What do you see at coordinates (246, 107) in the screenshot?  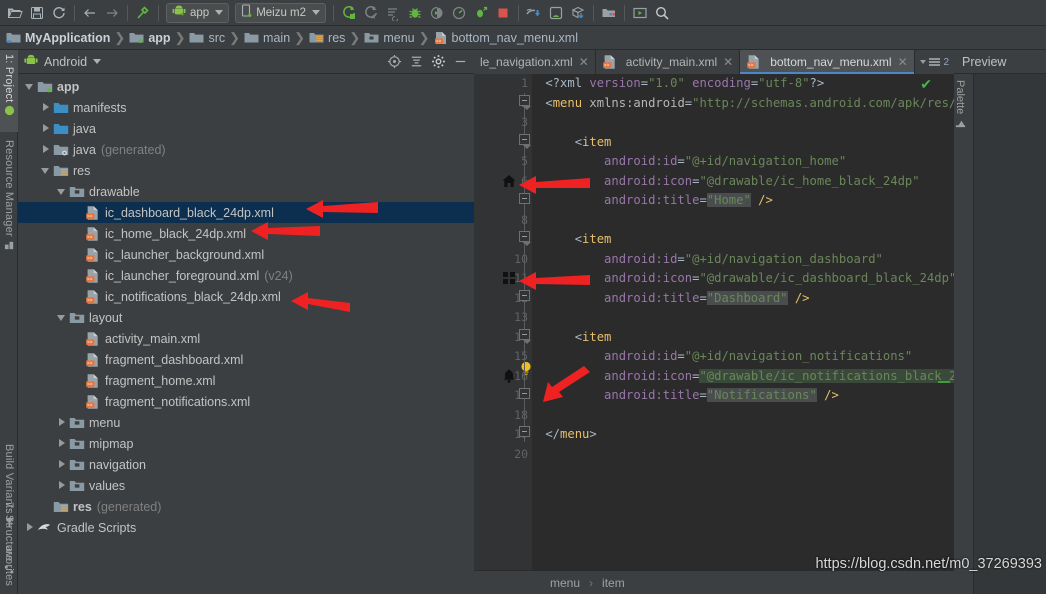 I see `tree-row: manifests` at bounding box center [246, 107].